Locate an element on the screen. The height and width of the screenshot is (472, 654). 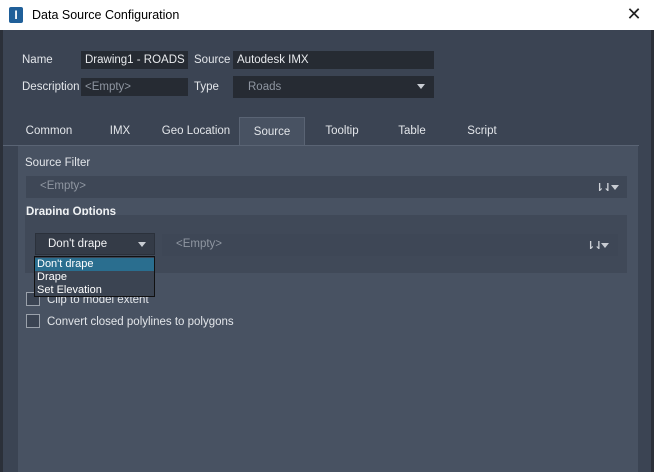
option-set-elevation: Set Elevation is located at coordinates (94, 290).